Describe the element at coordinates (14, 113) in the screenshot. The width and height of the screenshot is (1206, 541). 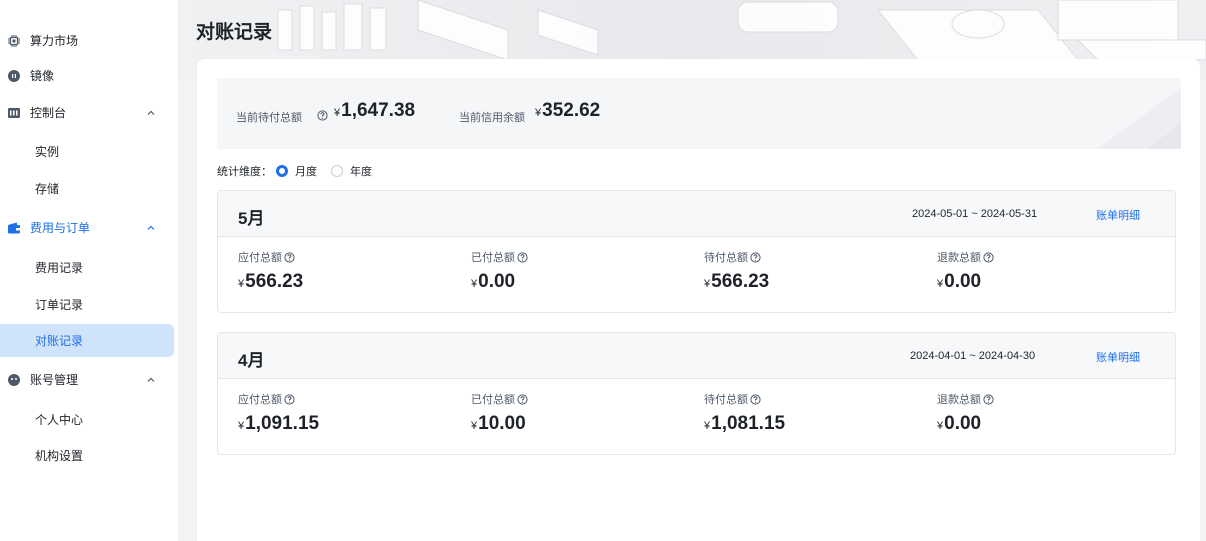
I see `console-icon` at that location.